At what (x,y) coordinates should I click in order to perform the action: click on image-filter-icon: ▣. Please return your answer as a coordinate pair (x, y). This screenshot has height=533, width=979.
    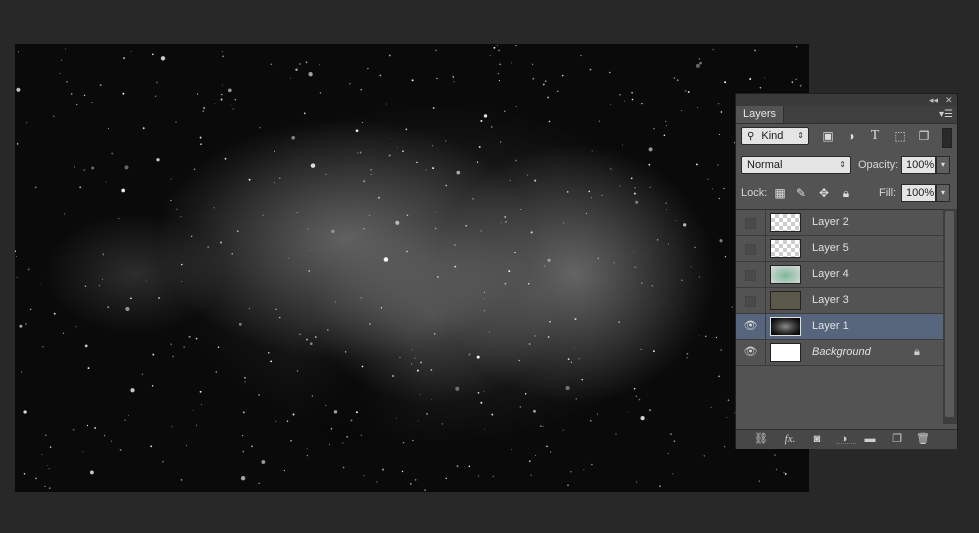
    Looking at the image, I should click on (828, 136).